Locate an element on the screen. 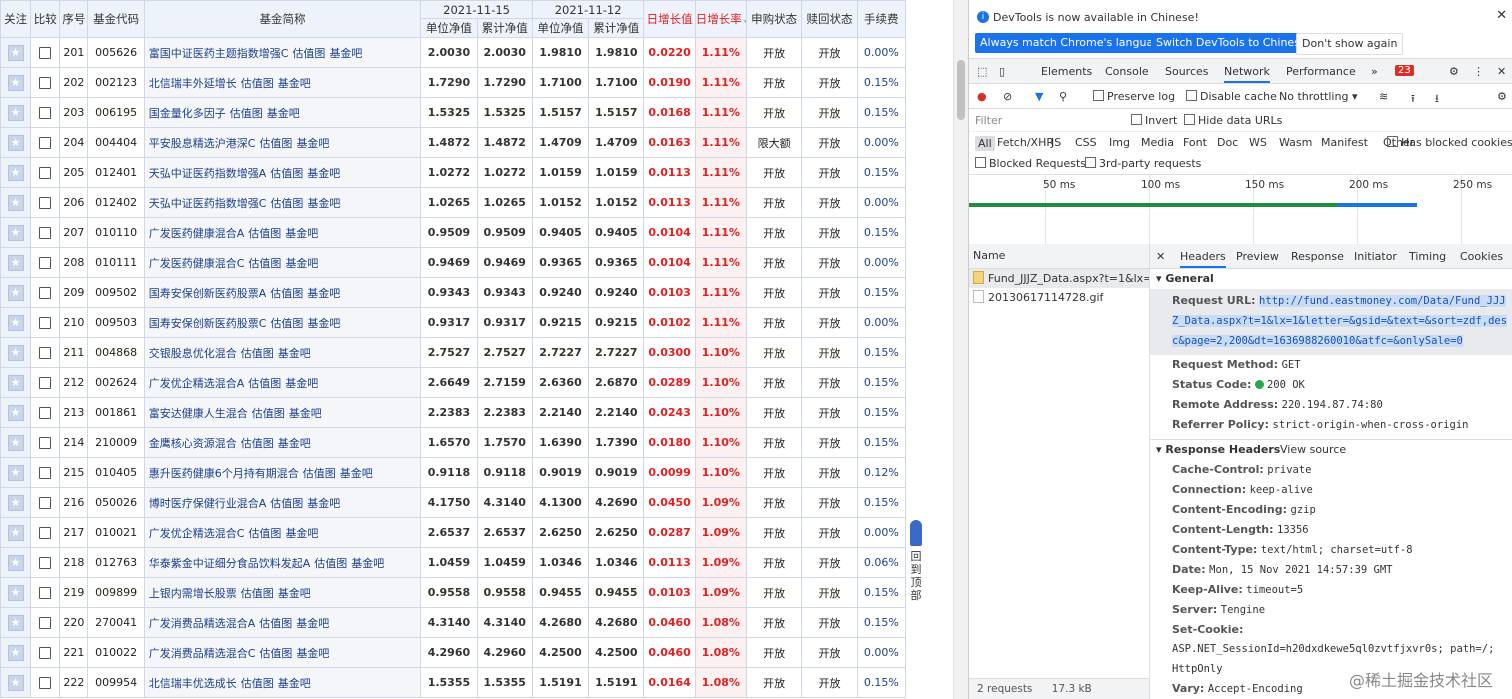  code-cell: 010021 is located at coordinates (116, 532).